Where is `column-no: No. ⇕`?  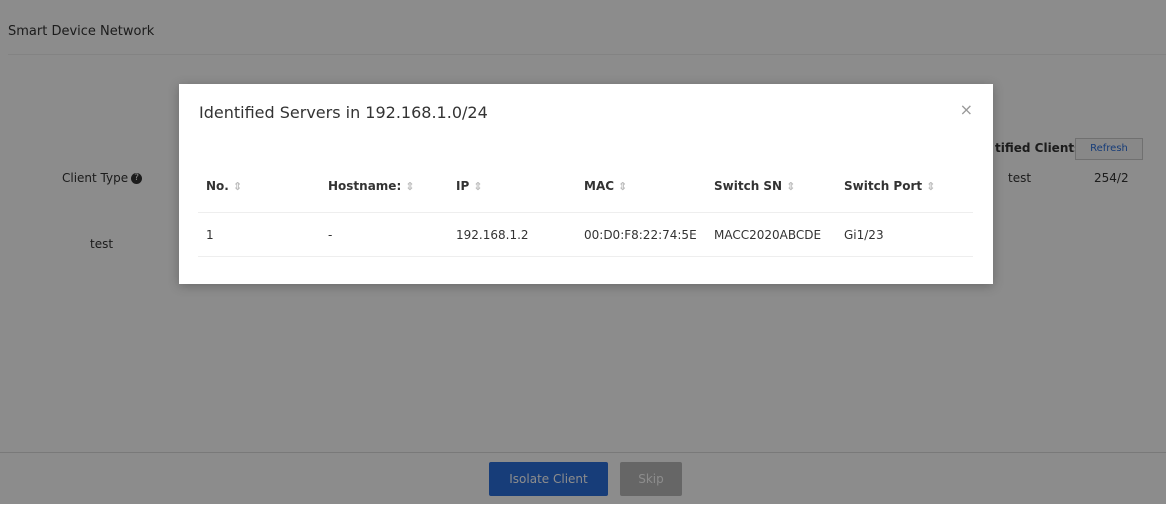
column-no: No. ⇕ is located at coordinates (263, 186).